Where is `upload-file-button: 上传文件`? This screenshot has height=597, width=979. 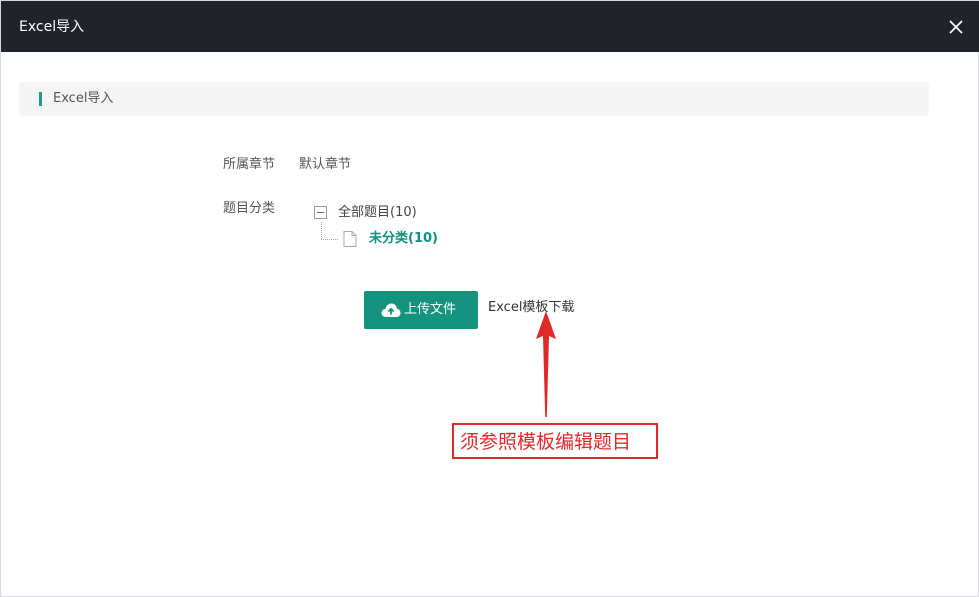
upload-file-button: 上传文件 is located at coordinates (421, 310).